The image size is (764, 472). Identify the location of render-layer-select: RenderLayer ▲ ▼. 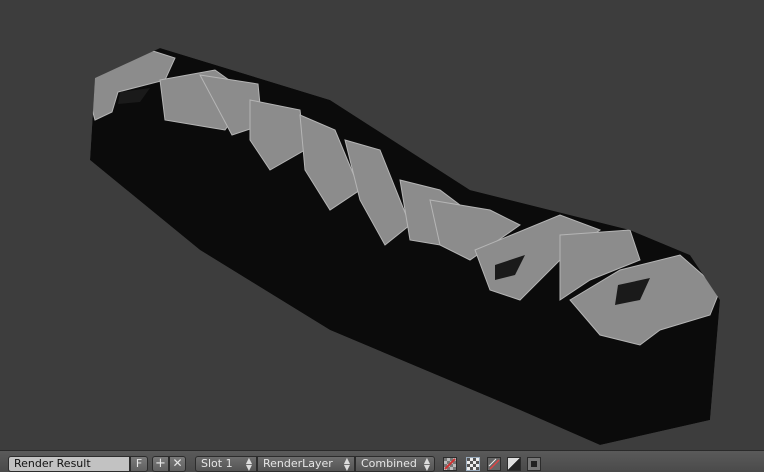
(306, 464).